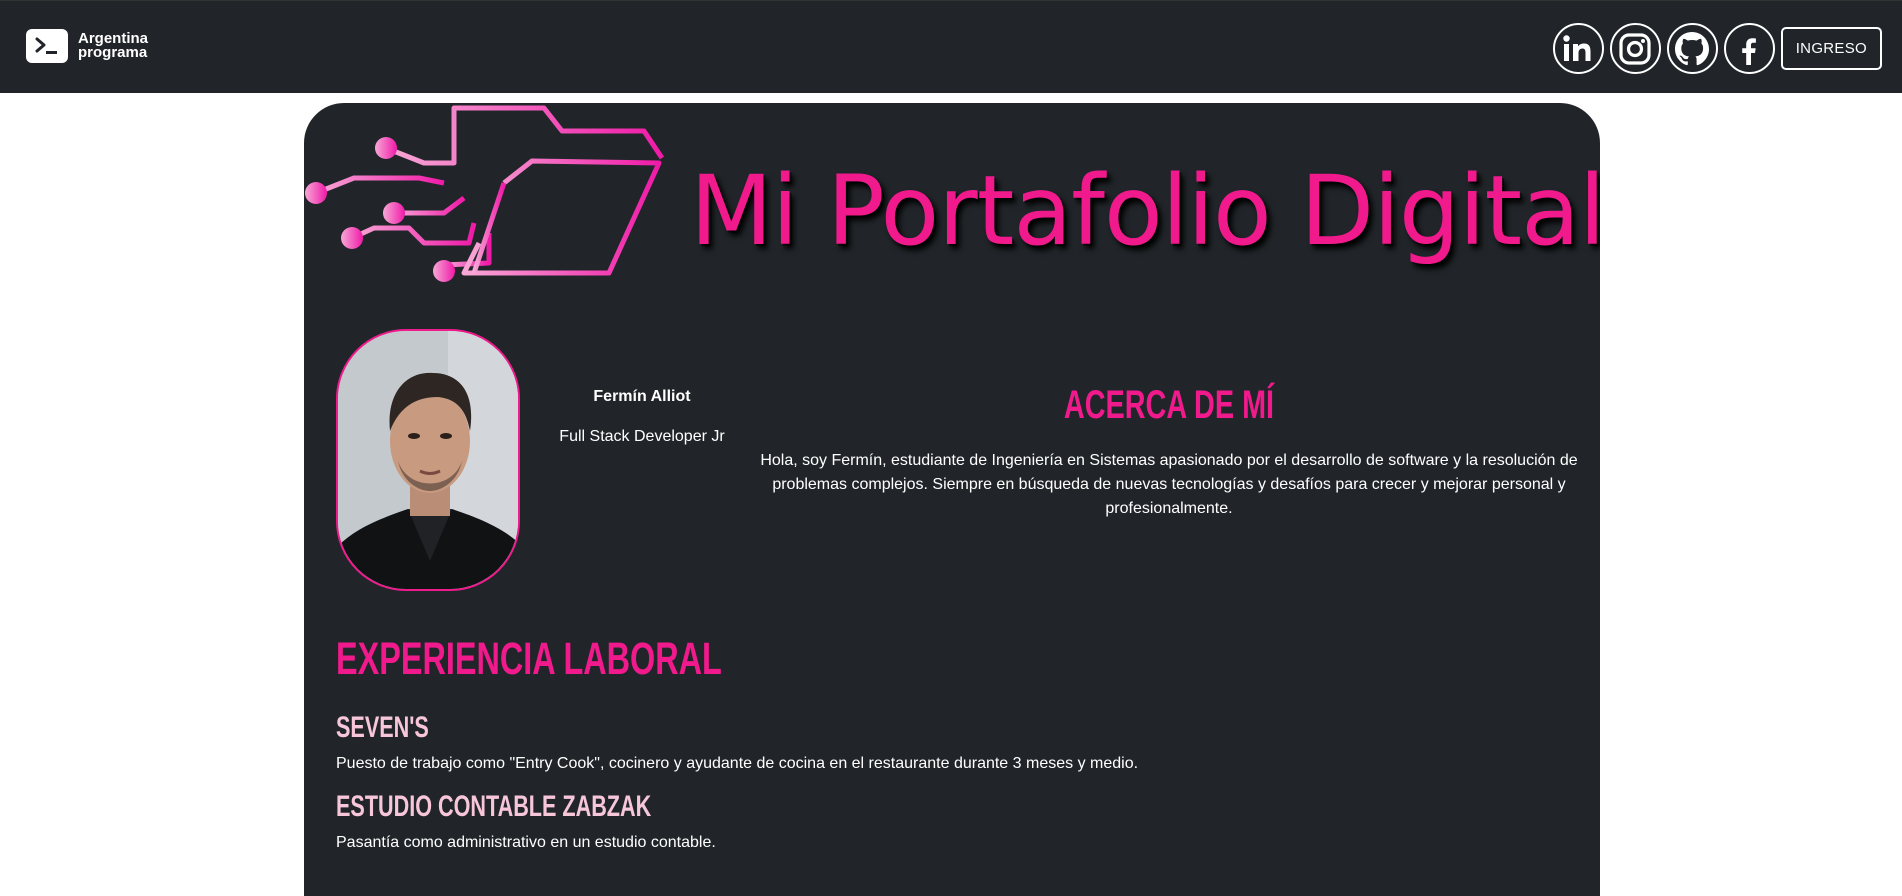 The image size is (1902, 896). What do you see at coordinates (428, 460) in the screenshot?
I see `profile-photo` at bounding box center [428, 460].